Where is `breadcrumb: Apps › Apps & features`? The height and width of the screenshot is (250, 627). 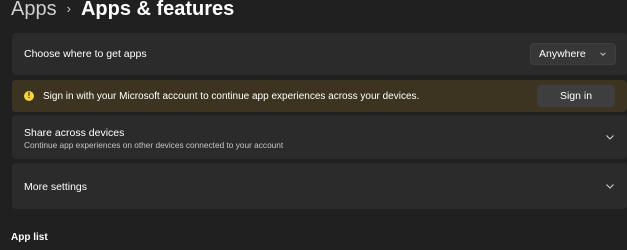 breadcrumb: Apps › Apps & features is located at coordinates (122, 12).